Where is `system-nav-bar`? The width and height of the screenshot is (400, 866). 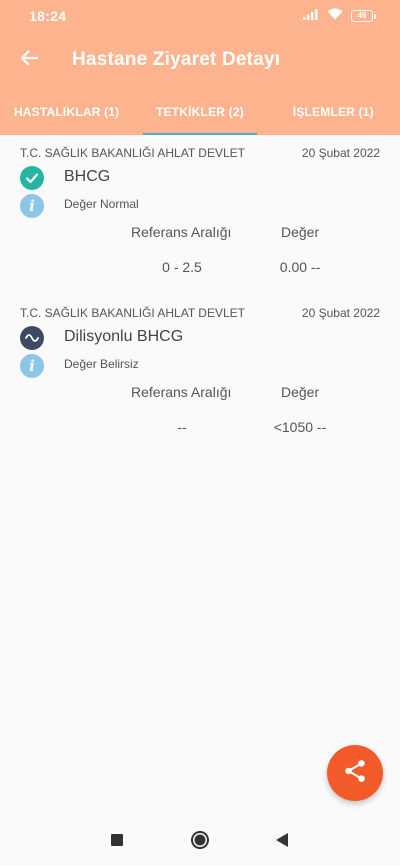 system-nav-bar is located at coordinates (200, 842).